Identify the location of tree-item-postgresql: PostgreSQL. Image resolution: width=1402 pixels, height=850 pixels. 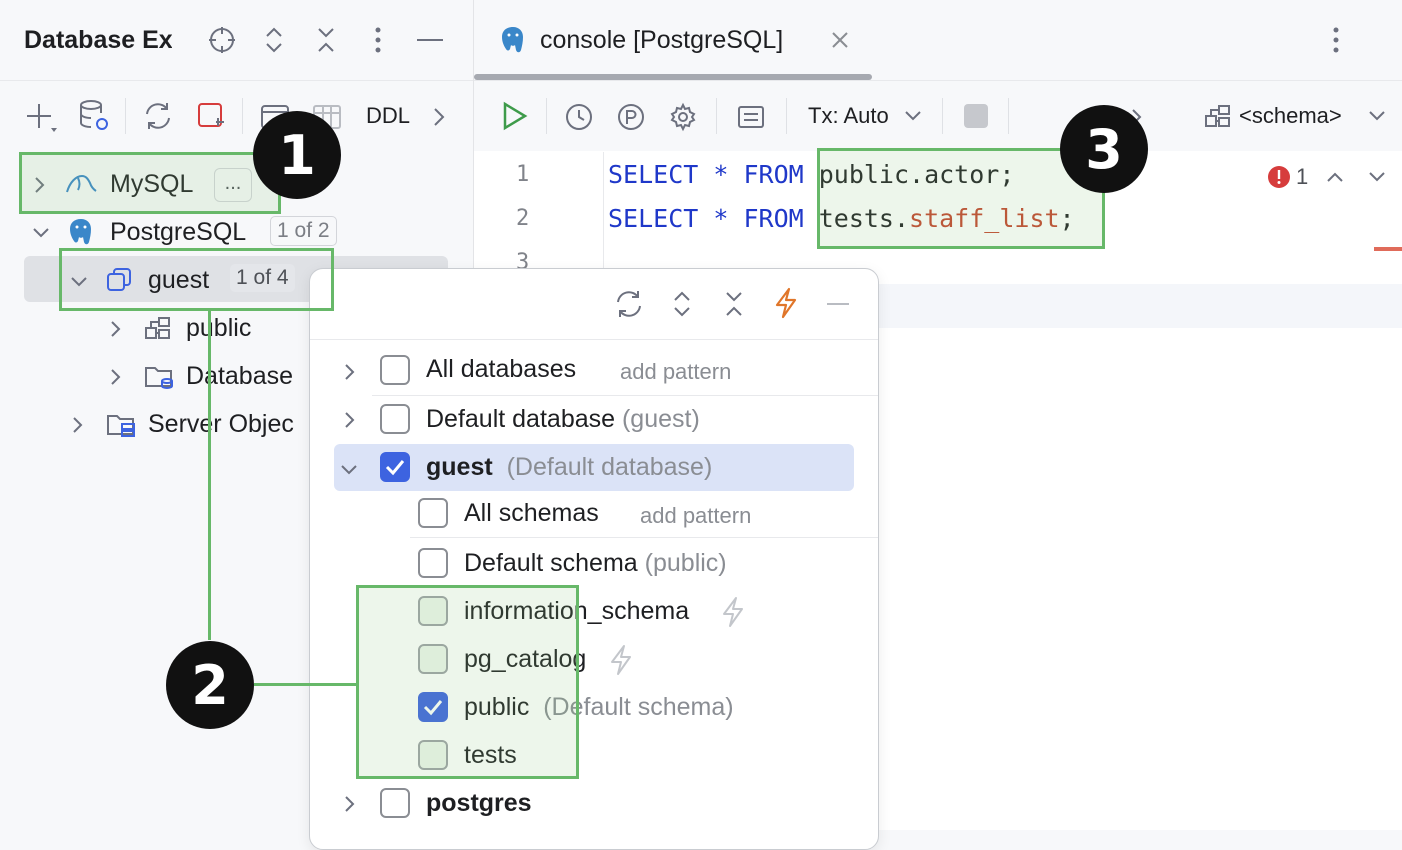
(178, 232).